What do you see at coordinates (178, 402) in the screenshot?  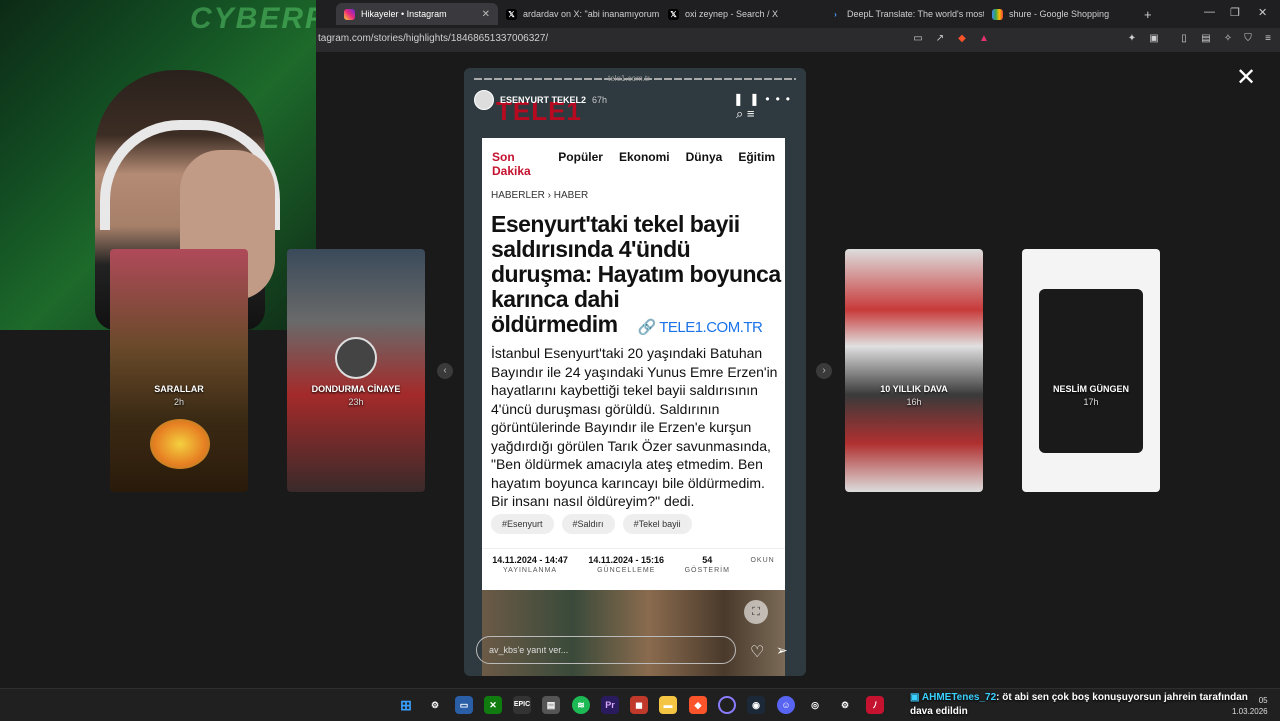 I see `story-time: 2h` at bounding box center [178, 402].